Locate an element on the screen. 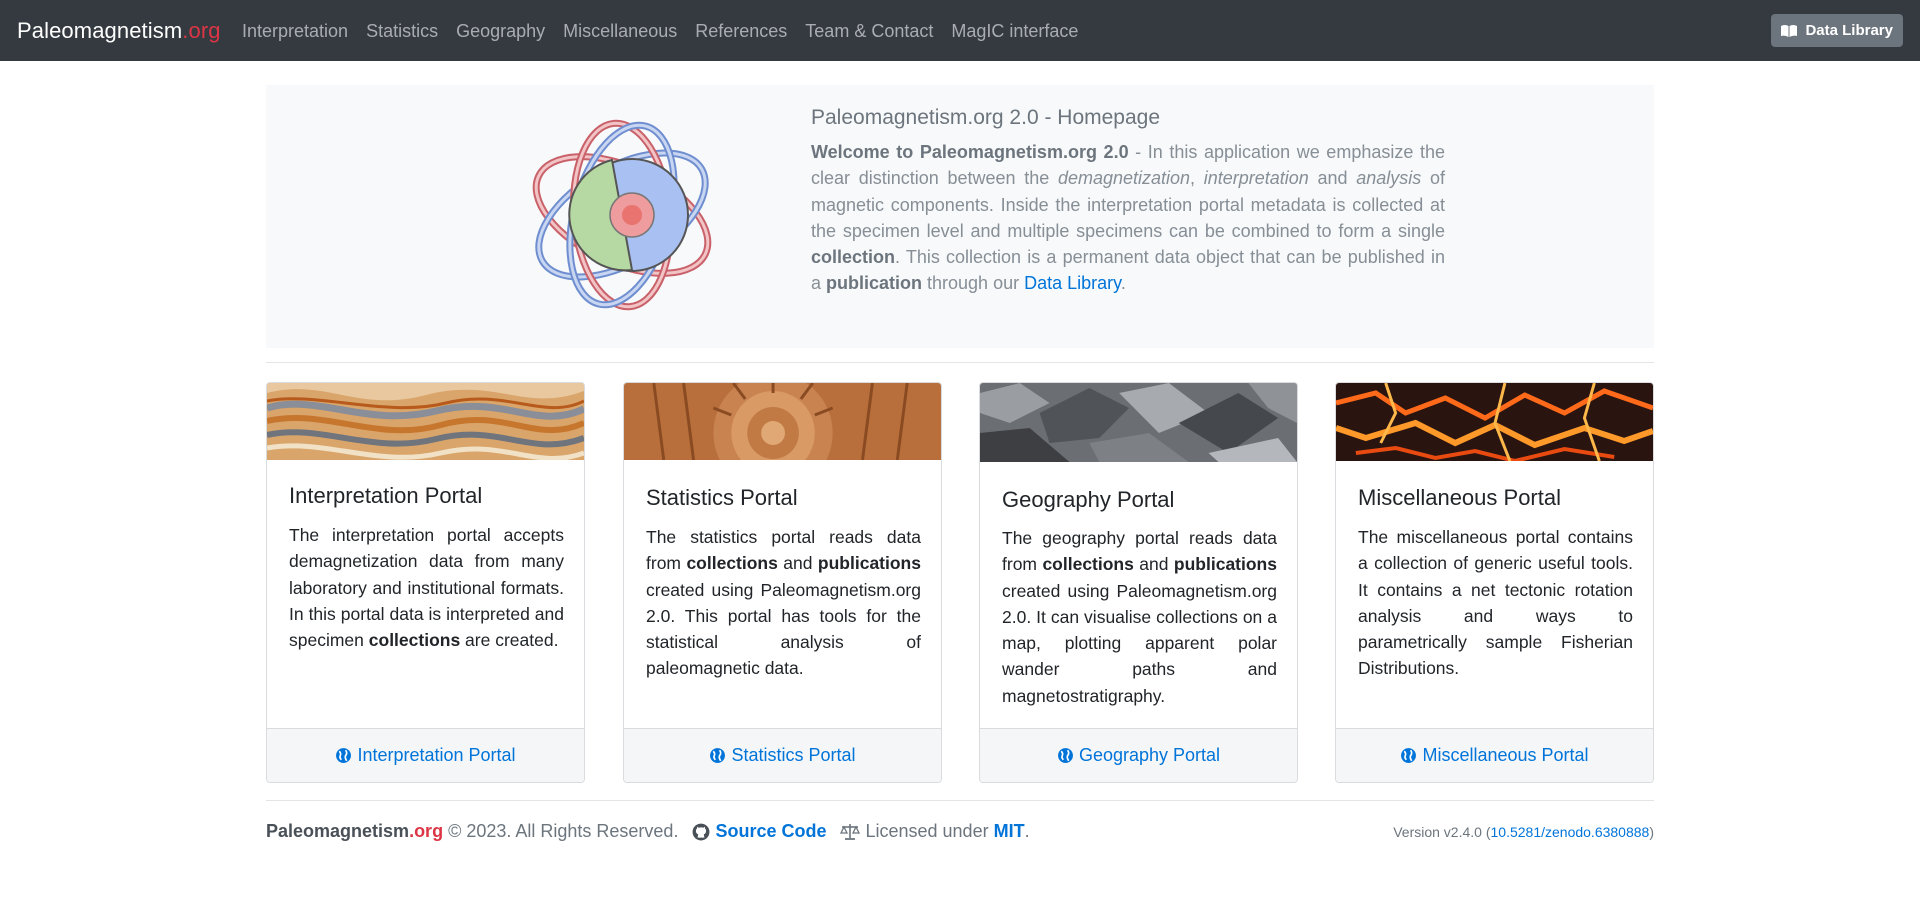 The width and height of the screenshot is (1920, 913). nav-link-interpretation: Interpretation is located at coordinates (295, 31).